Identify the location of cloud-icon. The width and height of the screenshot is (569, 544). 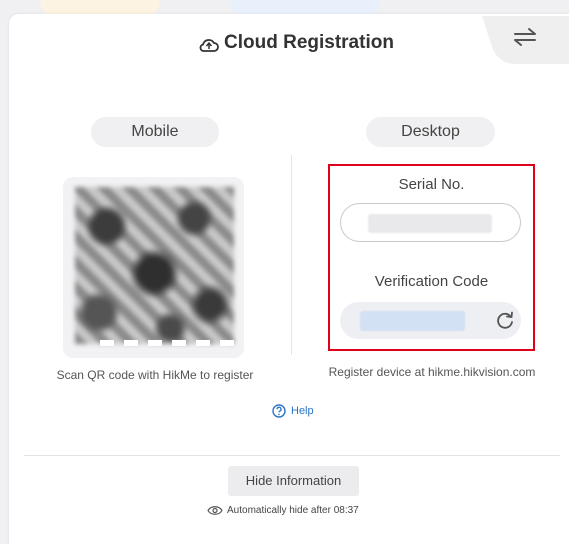
(209, 45).